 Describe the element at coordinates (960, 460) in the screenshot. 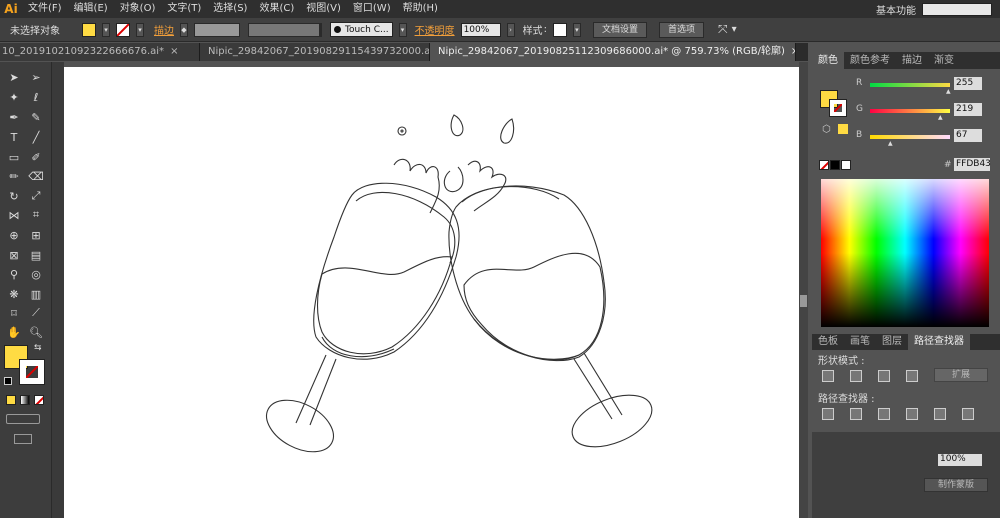

I see `transparency-opacity-value: 100%` at that location.